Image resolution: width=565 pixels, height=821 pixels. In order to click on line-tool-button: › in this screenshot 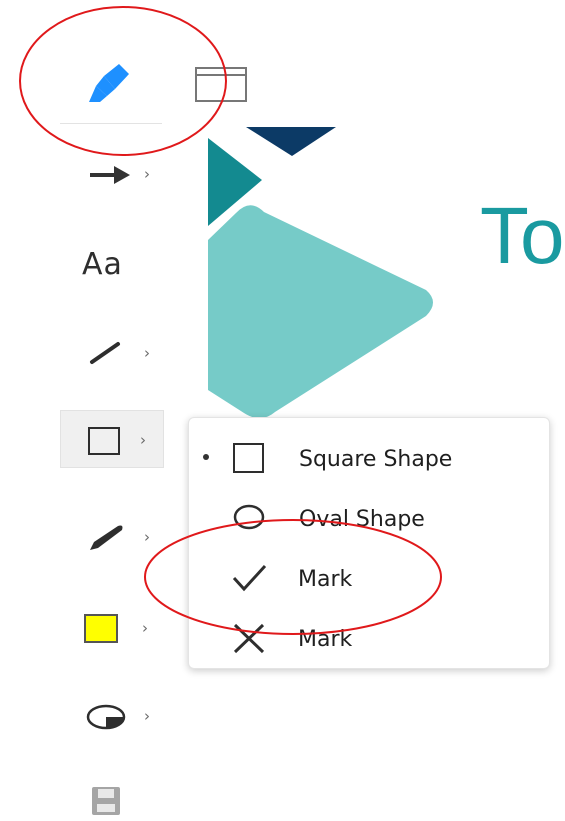, I will do `click(123, 353)`.